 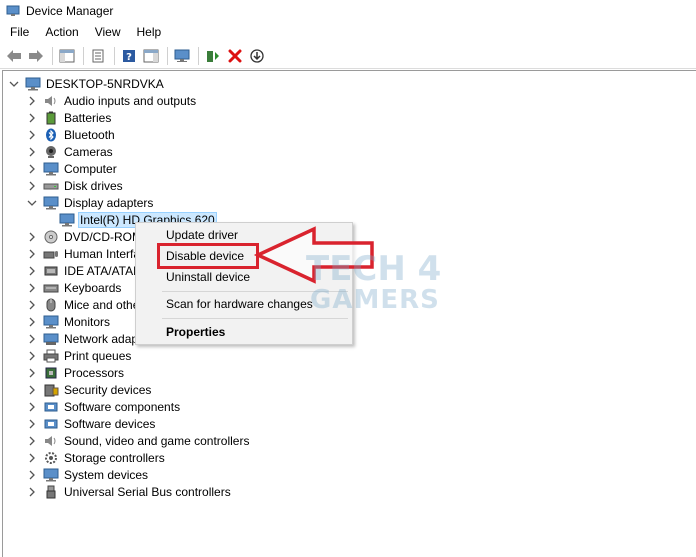 I want to click on tree-item-bluetooth: Bluetooth, so click(x=71, y=134).